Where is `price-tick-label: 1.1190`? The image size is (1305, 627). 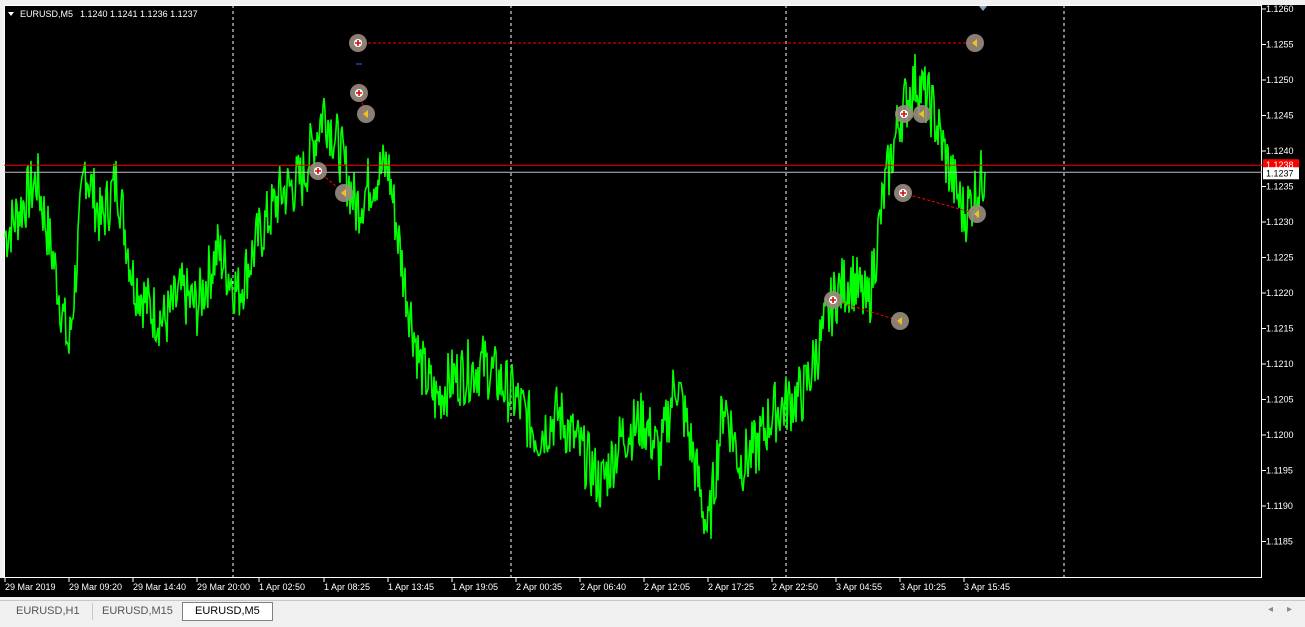
price-tick-label: 1.1190 is located at coordinates (1279, 506).